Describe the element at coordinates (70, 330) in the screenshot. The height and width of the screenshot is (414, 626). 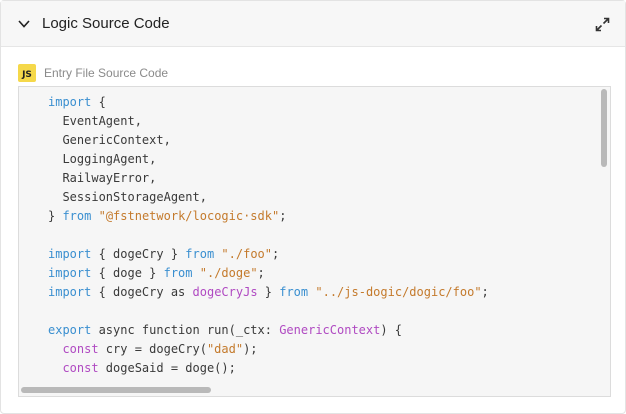
I see `code-token: export` at that location.